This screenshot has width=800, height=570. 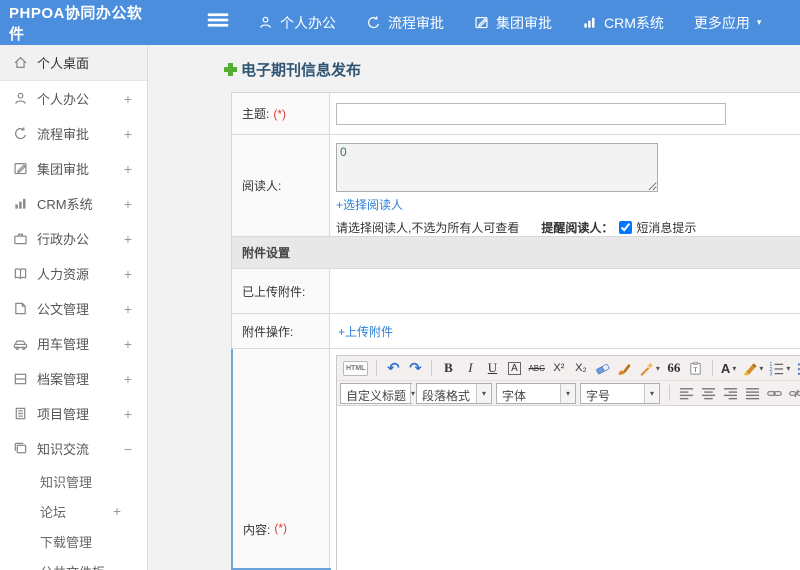 I want to click on align-justify-button, so click(x=752, y=393).